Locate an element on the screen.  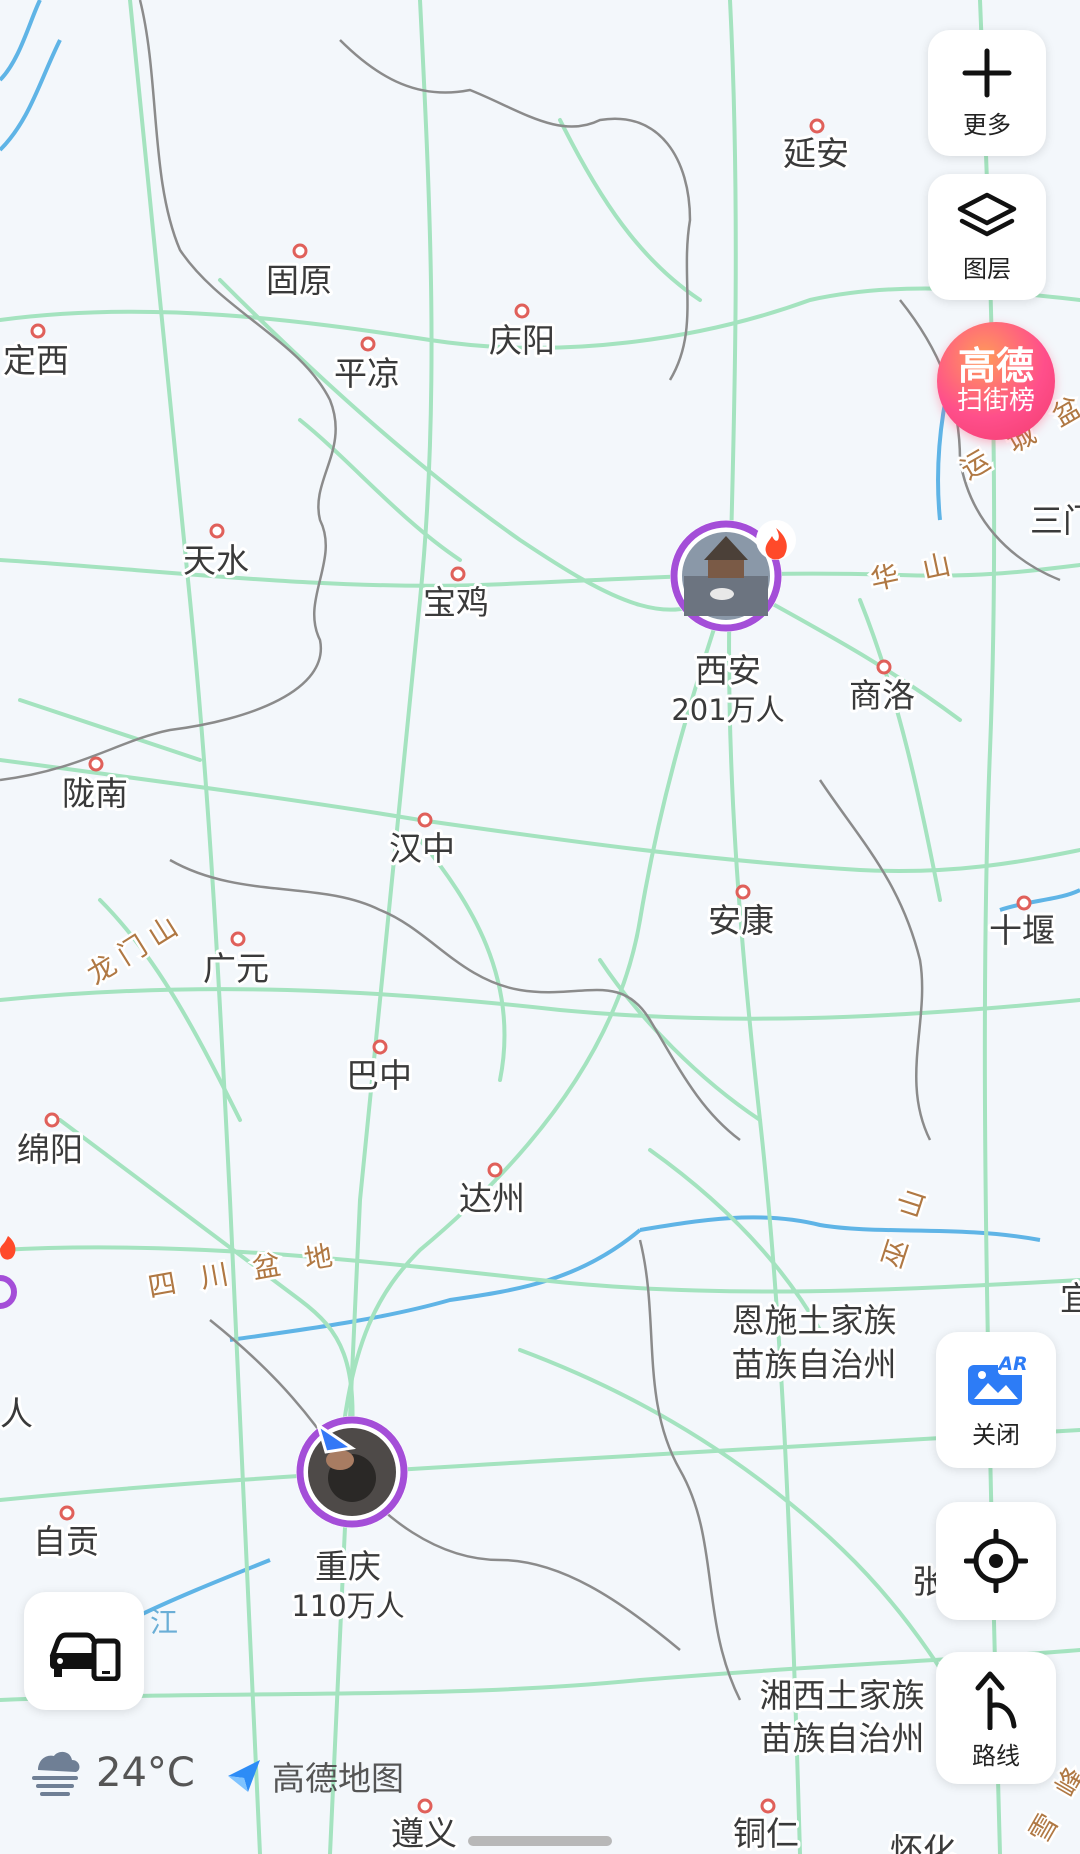
city-label-xiangxi-1: 湘西土家族 is located at coordinates (842, 1695).